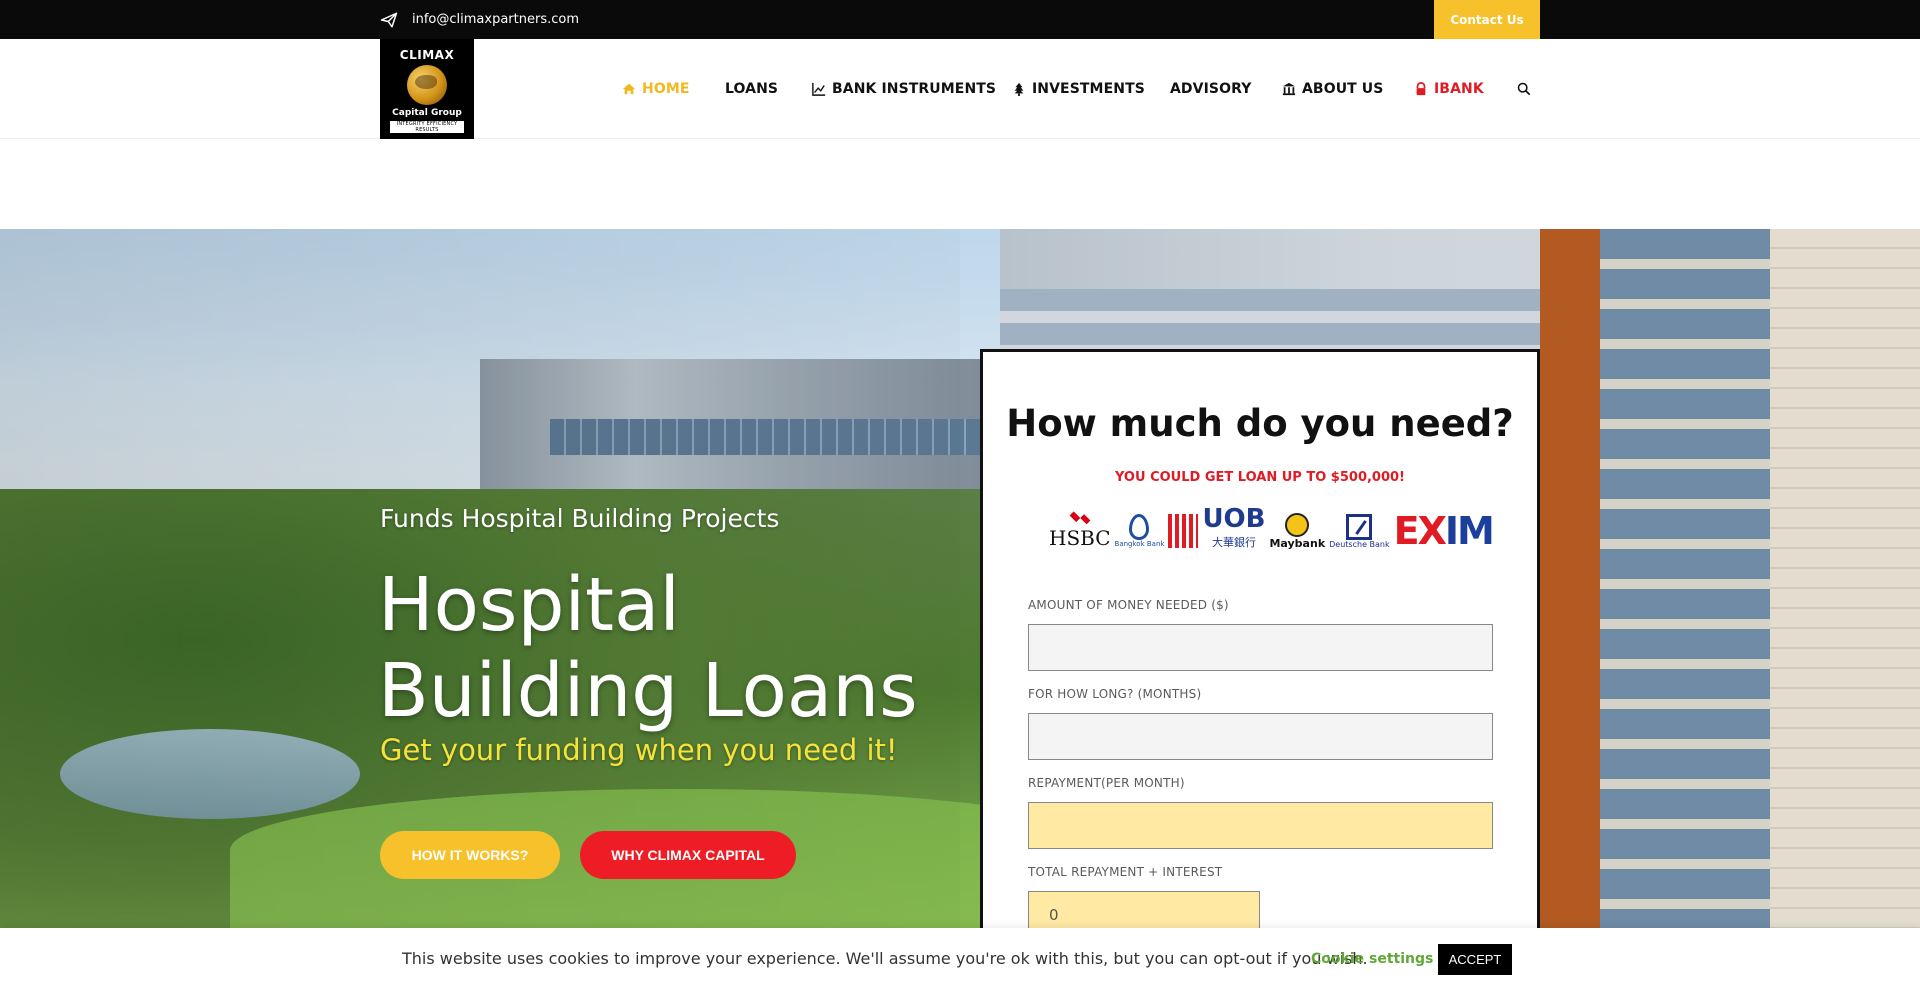  I want to click on uob-logo-row: UOB 大華銀行, so click(1217, 529).